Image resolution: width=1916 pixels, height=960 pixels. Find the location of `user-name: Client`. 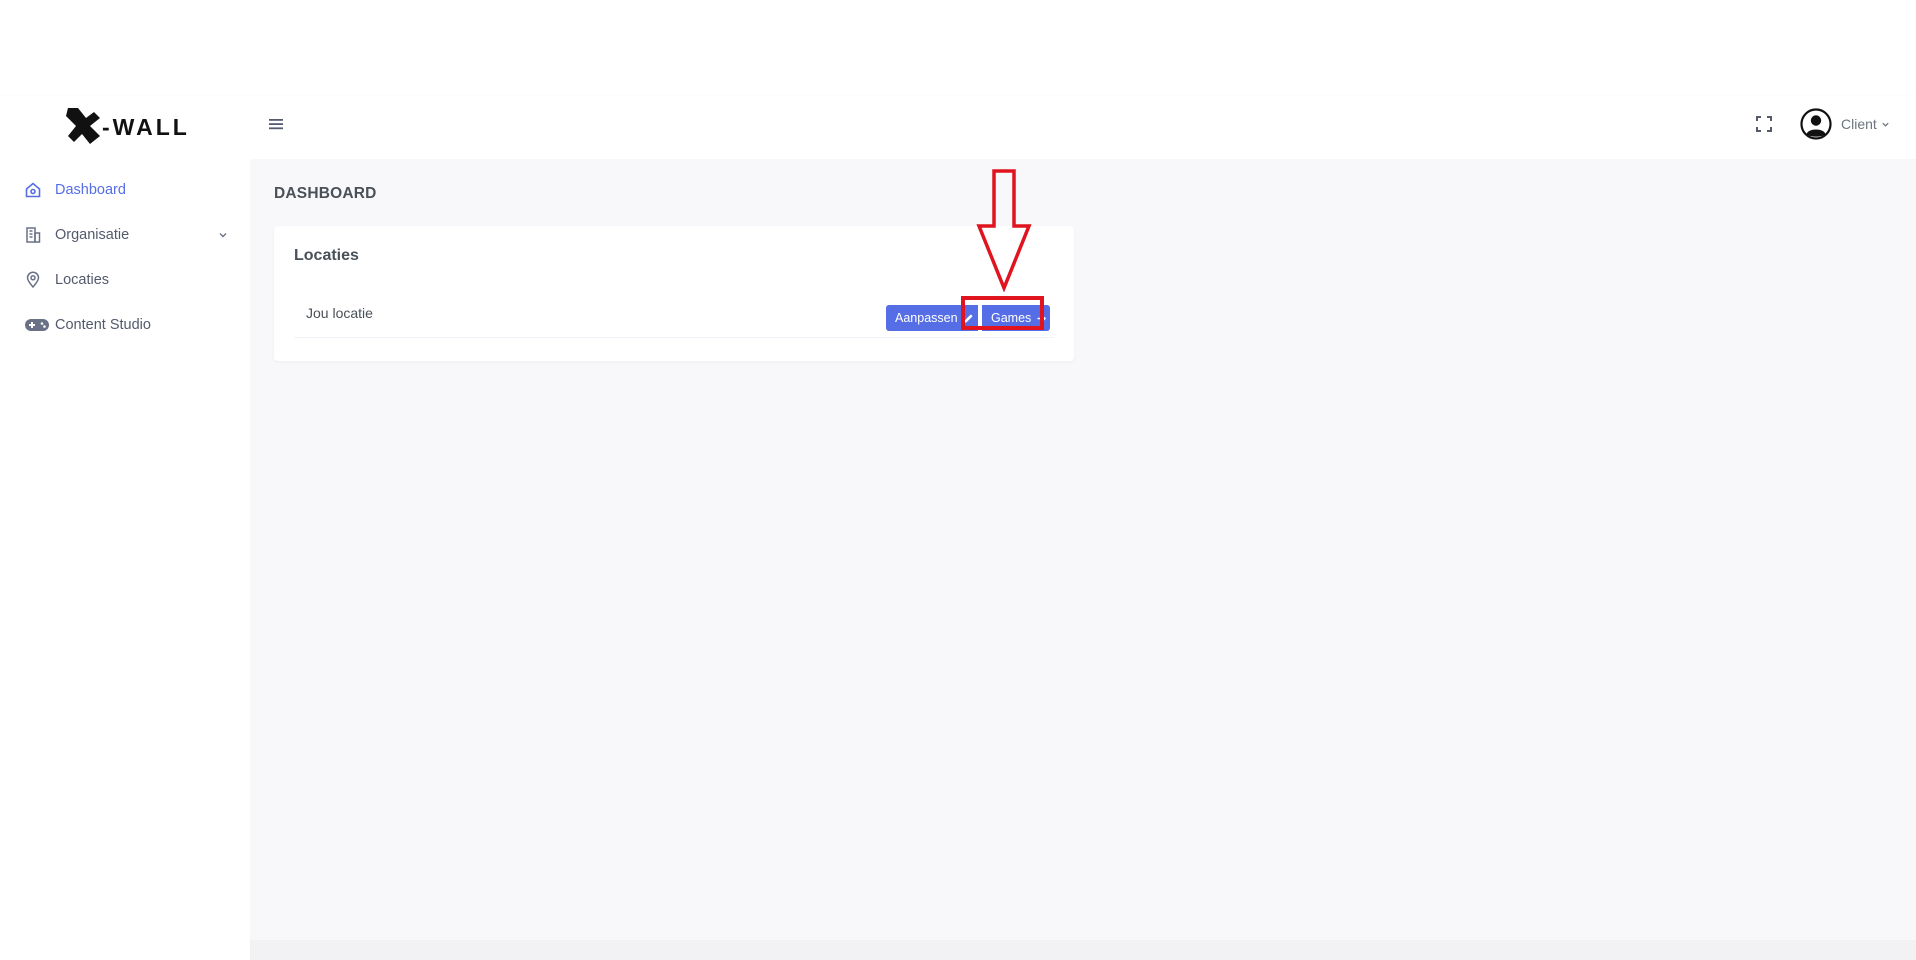

user-name: Client is located at coordinates (1859, 124).